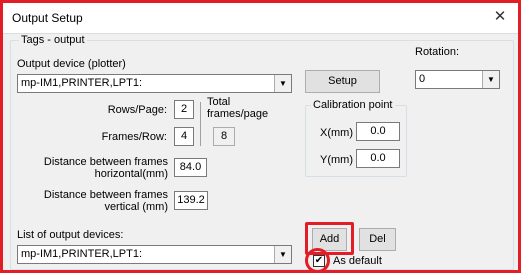 The width and height of the screenshot is (521, 273). Describe the element at coordinates (47, 18) in the screenshot. I see `window-title: Output Setup` at that location.